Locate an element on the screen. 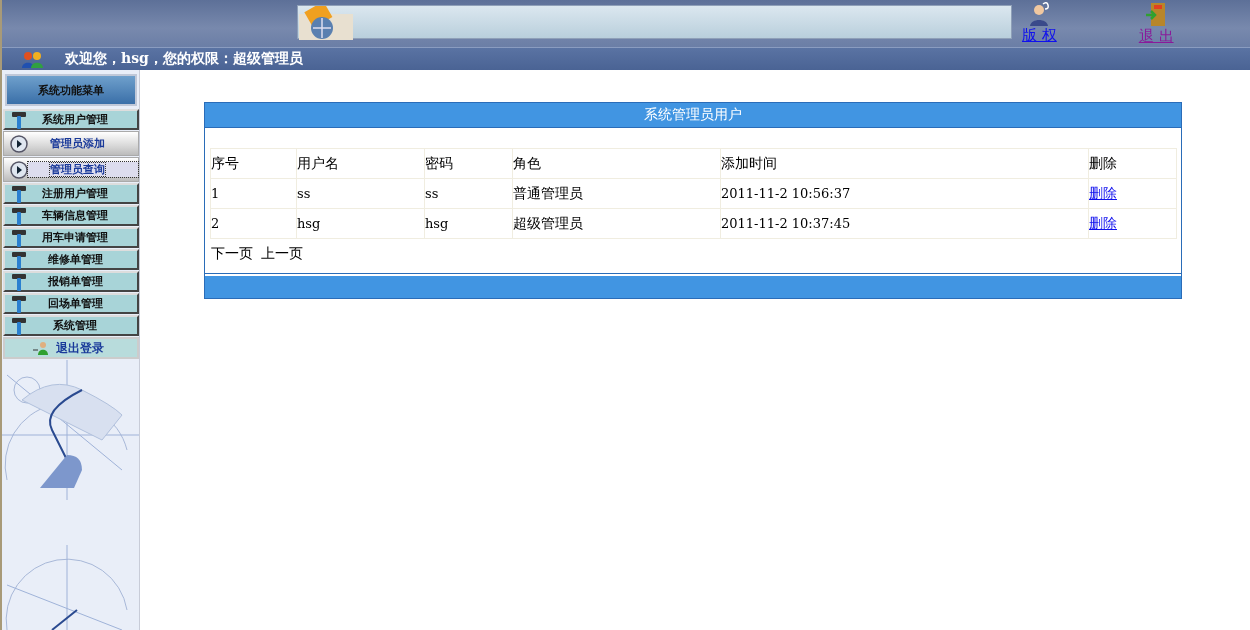 This screenshot has height=630, width=1250. pager-link: 上一页 is located at coordinates (282, 252).